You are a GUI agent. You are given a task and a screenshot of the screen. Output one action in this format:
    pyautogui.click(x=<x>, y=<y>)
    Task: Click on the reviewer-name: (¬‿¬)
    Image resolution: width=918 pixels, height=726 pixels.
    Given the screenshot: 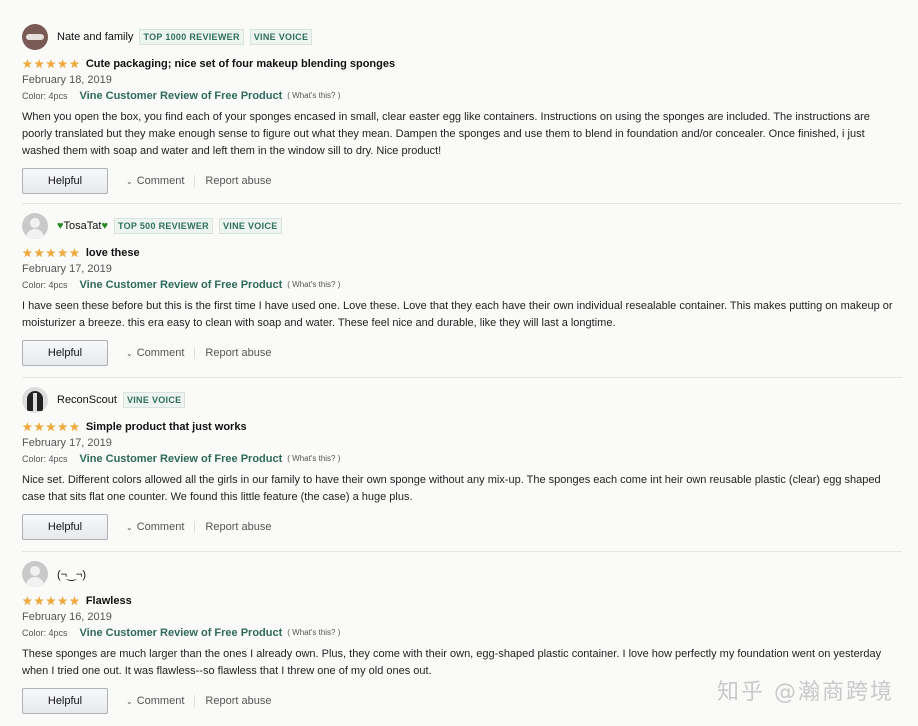 What is the action you would take?
    pyautogui.click(x=71, y=574)
    